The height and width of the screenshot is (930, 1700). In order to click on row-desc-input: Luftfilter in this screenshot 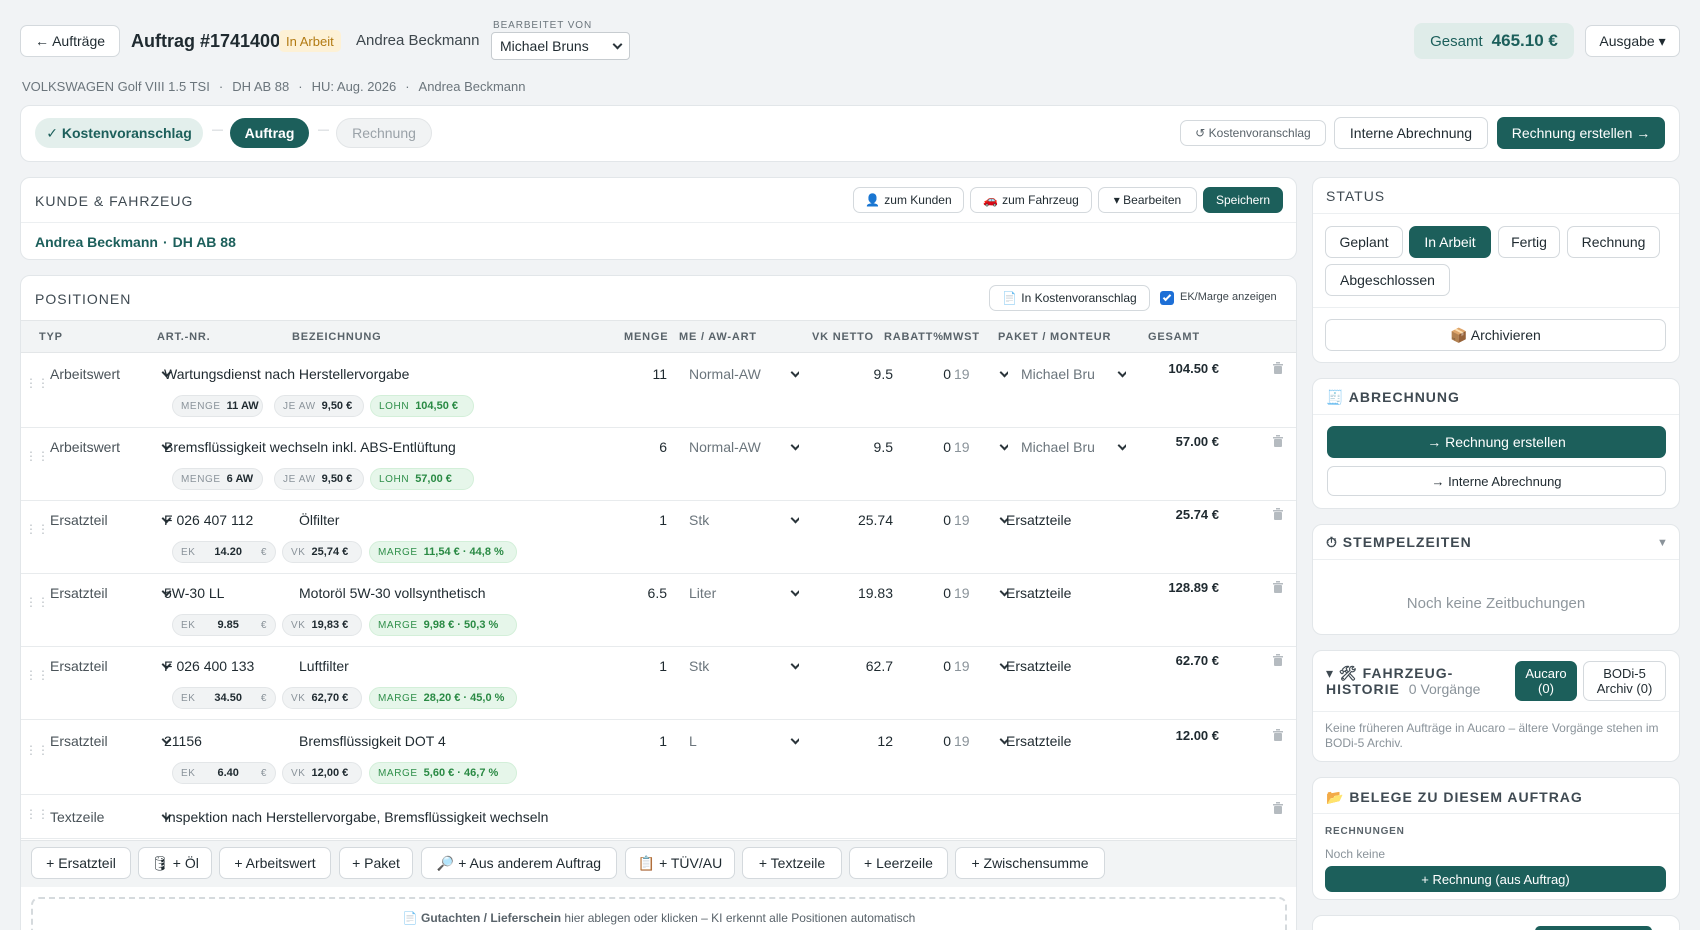, I will do `click(324, 666)`.